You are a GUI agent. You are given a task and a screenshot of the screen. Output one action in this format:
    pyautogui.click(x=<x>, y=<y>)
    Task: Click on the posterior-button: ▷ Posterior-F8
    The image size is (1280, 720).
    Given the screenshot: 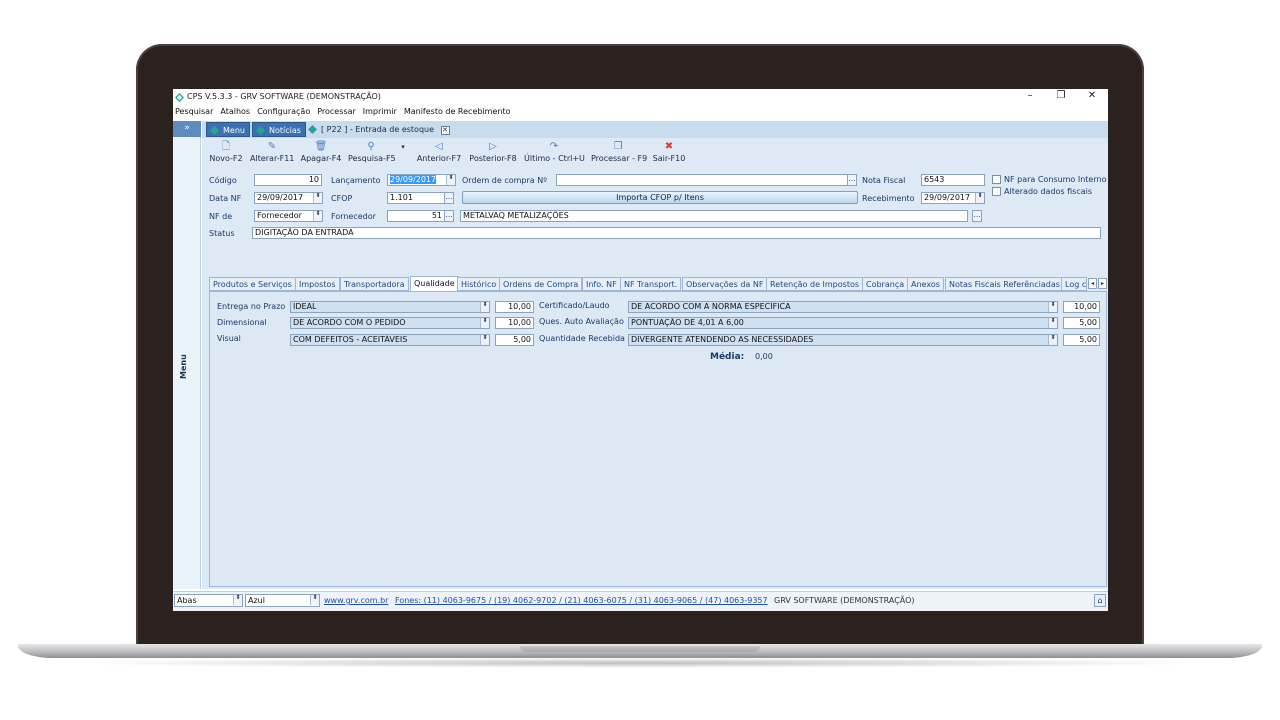 What is the action you would take?
    pyautogui.click(x=493, y=152)
    